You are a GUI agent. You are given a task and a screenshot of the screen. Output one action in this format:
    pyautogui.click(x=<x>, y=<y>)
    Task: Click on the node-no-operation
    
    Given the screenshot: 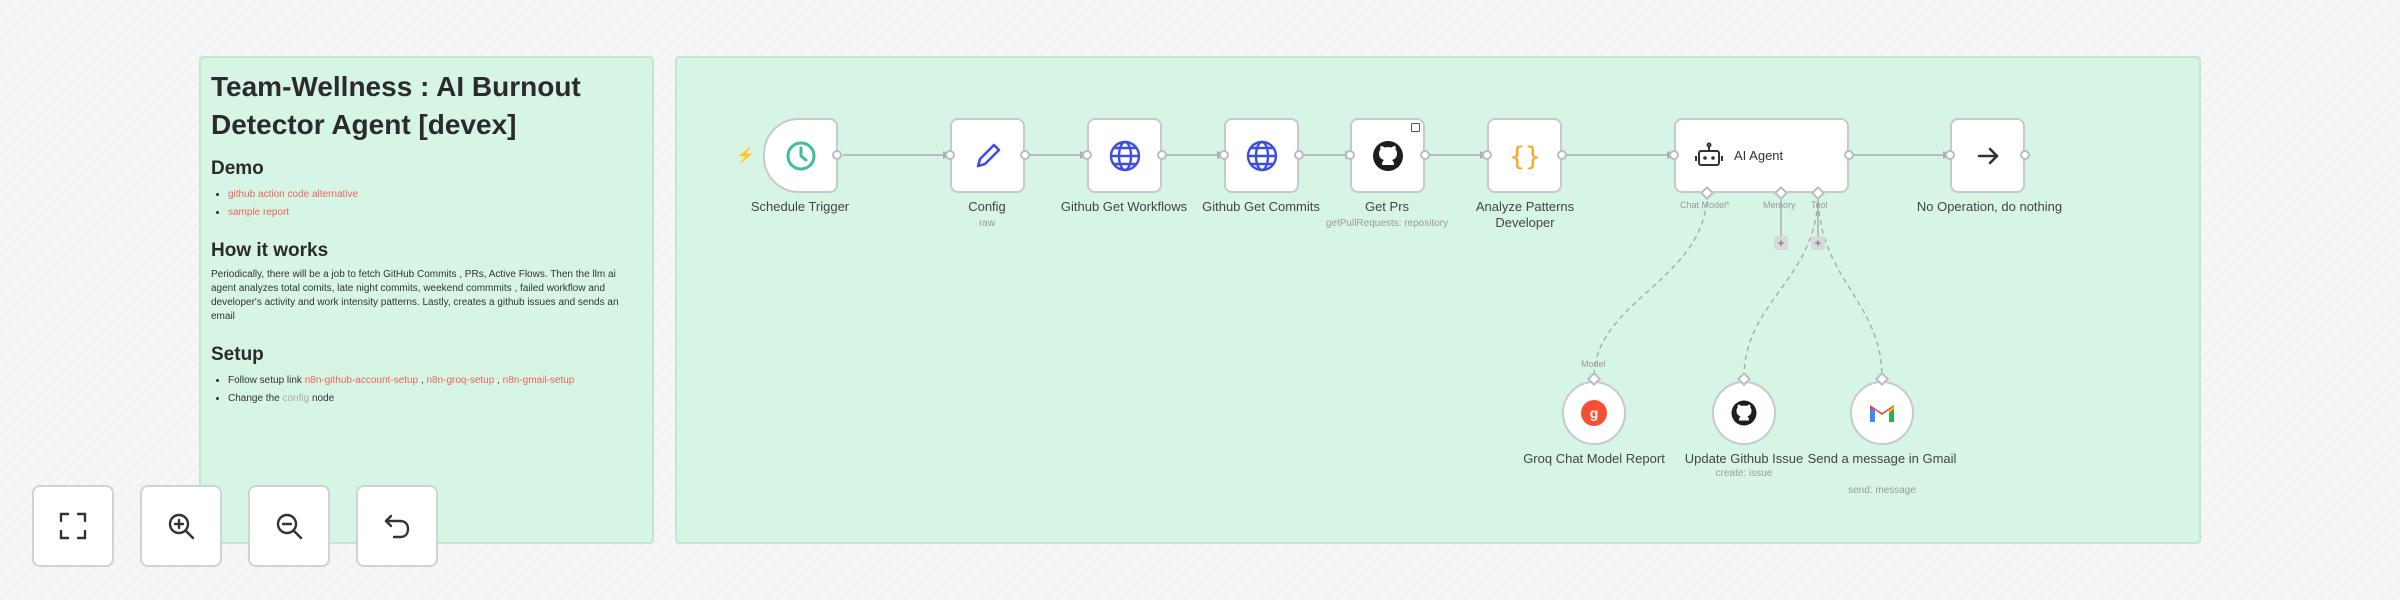 What is the action you would take?
    pyautogui.click(x=1987, y=155)
    